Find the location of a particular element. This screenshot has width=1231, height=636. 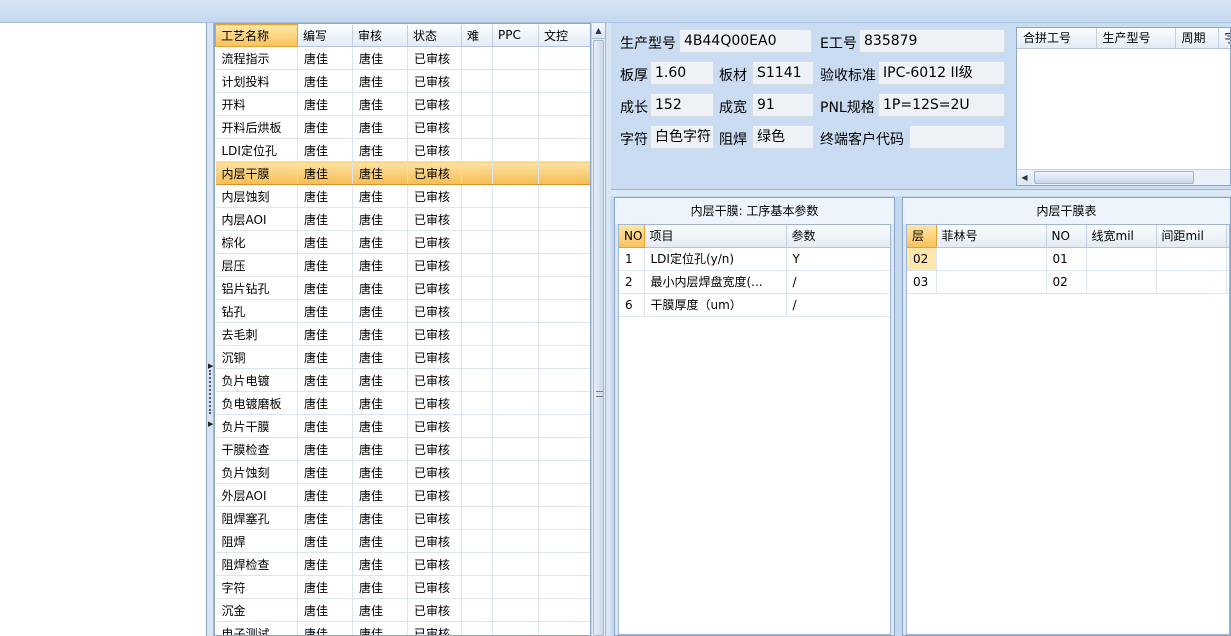

table-row: 负片蚀刻 唐佳 唐佳 已审核 is located at coordinates (402, 472).